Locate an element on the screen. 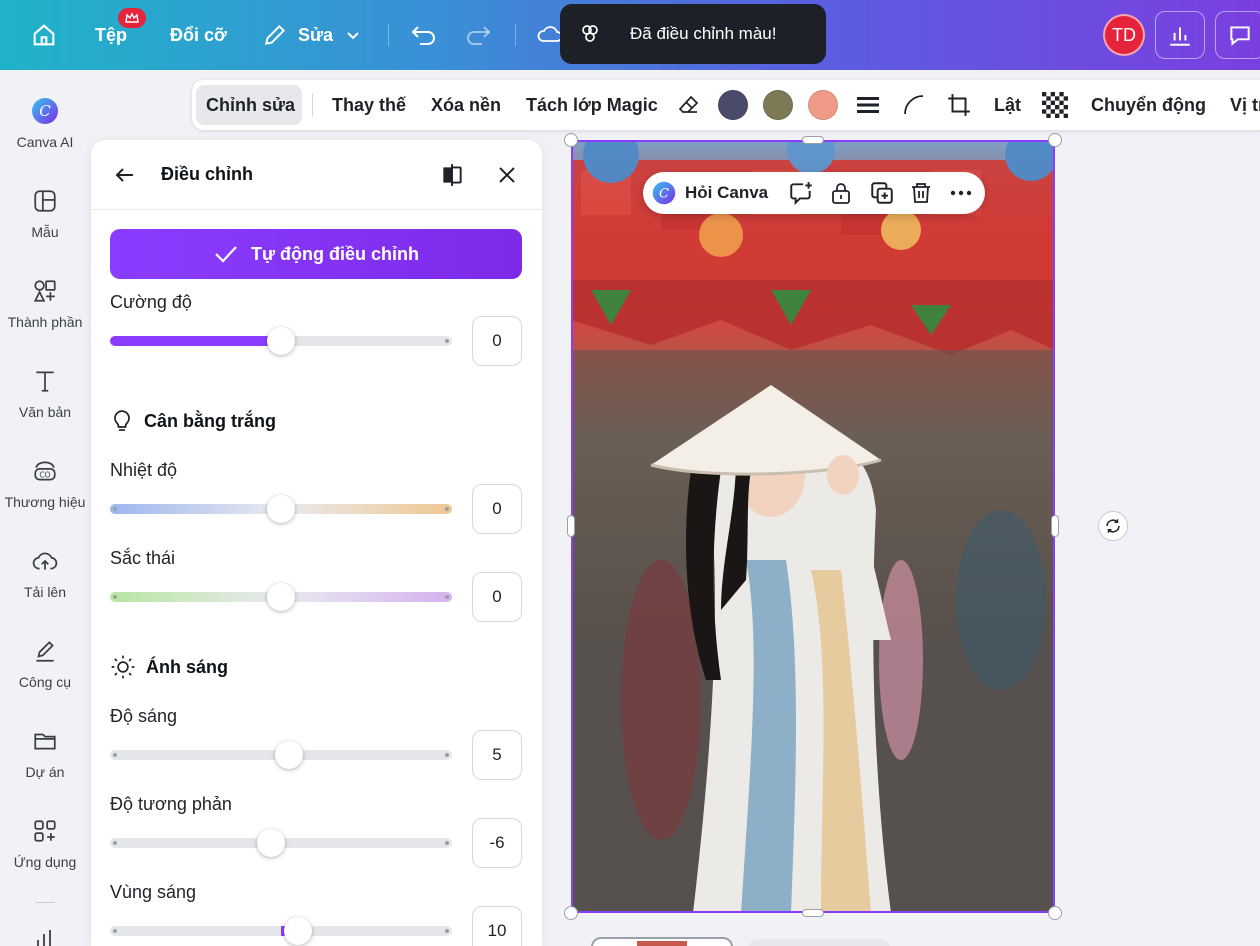 The image size is (1260, 946). brightness-slider is located at coordinates (281, 755).